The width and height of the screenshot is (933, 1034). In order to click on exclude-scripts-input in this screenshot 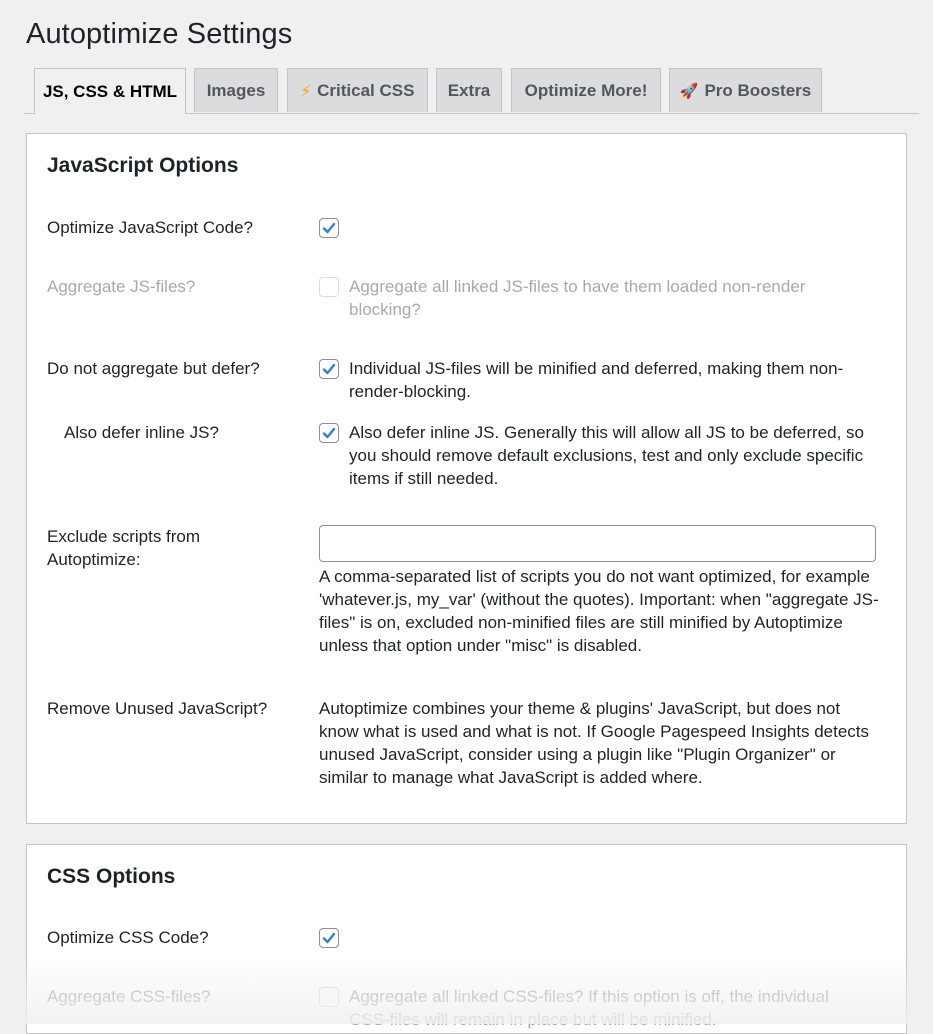, I will do `click(597, 543)`.